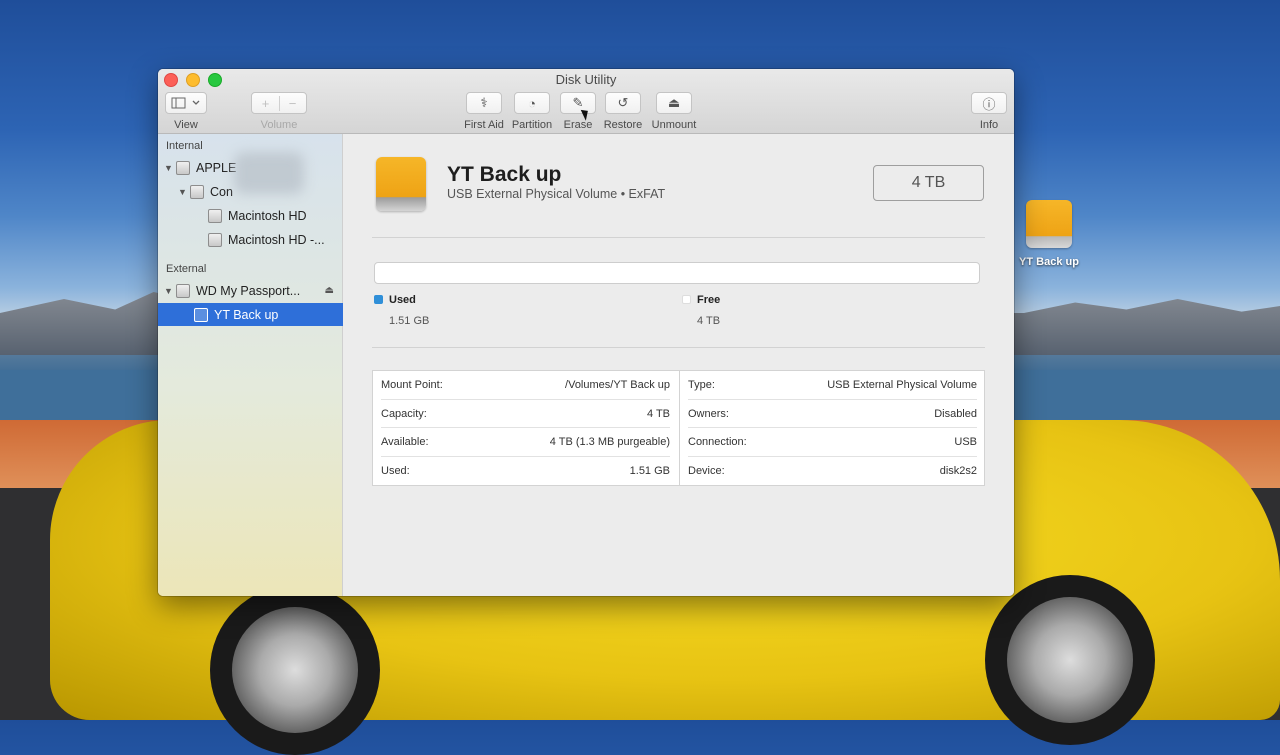 This screenshot has height=755, width=1280. I want to click on sidebar-item-label: Macintosh HD, so click(267, 215).